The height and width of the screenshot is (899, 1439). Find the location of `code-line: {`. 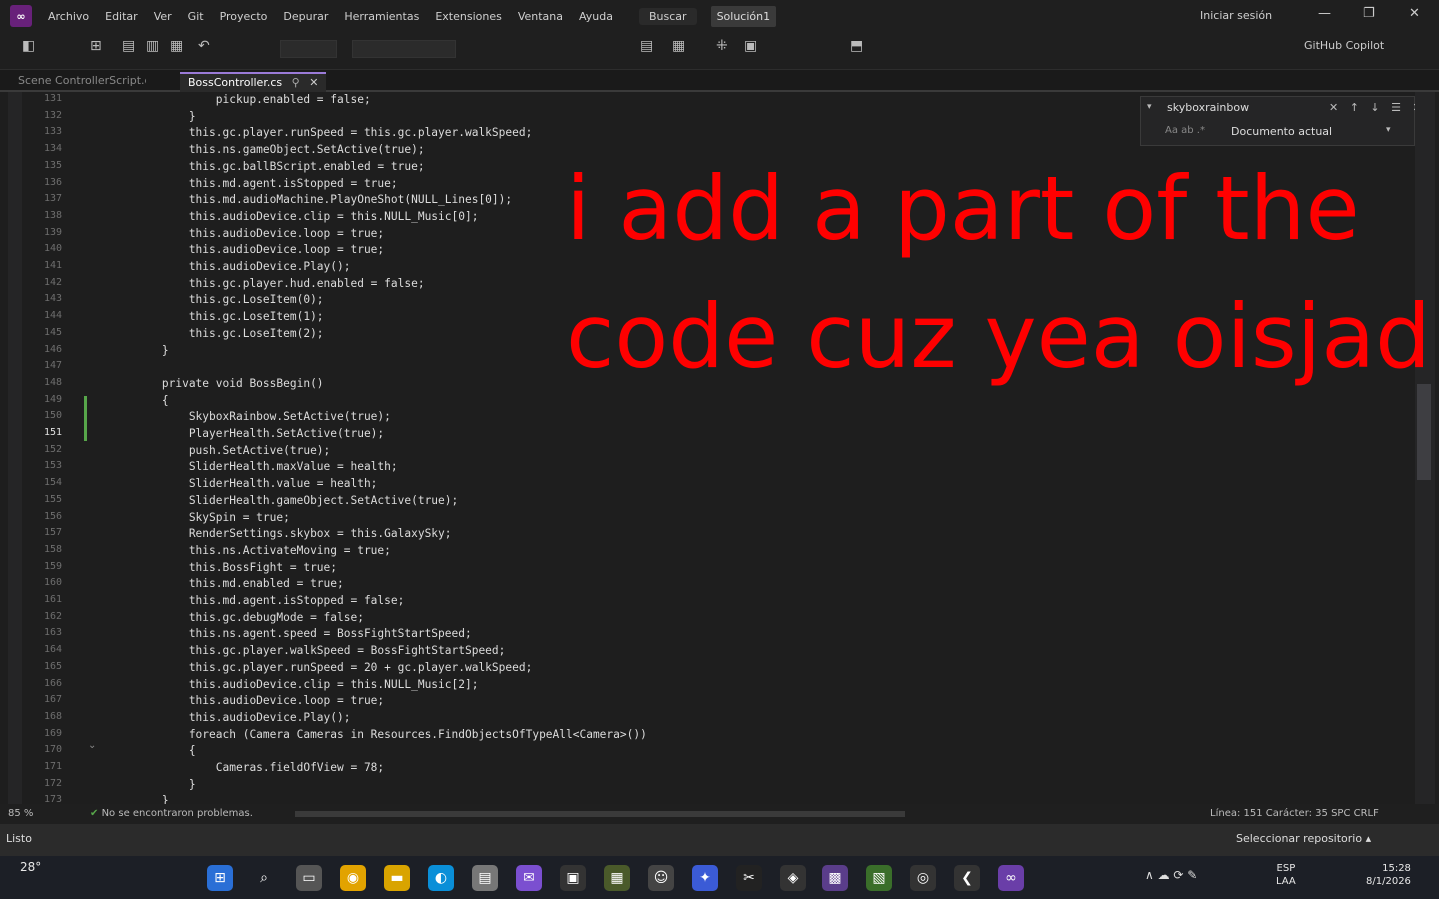

code-line: { is located at coordinates (138, 400).